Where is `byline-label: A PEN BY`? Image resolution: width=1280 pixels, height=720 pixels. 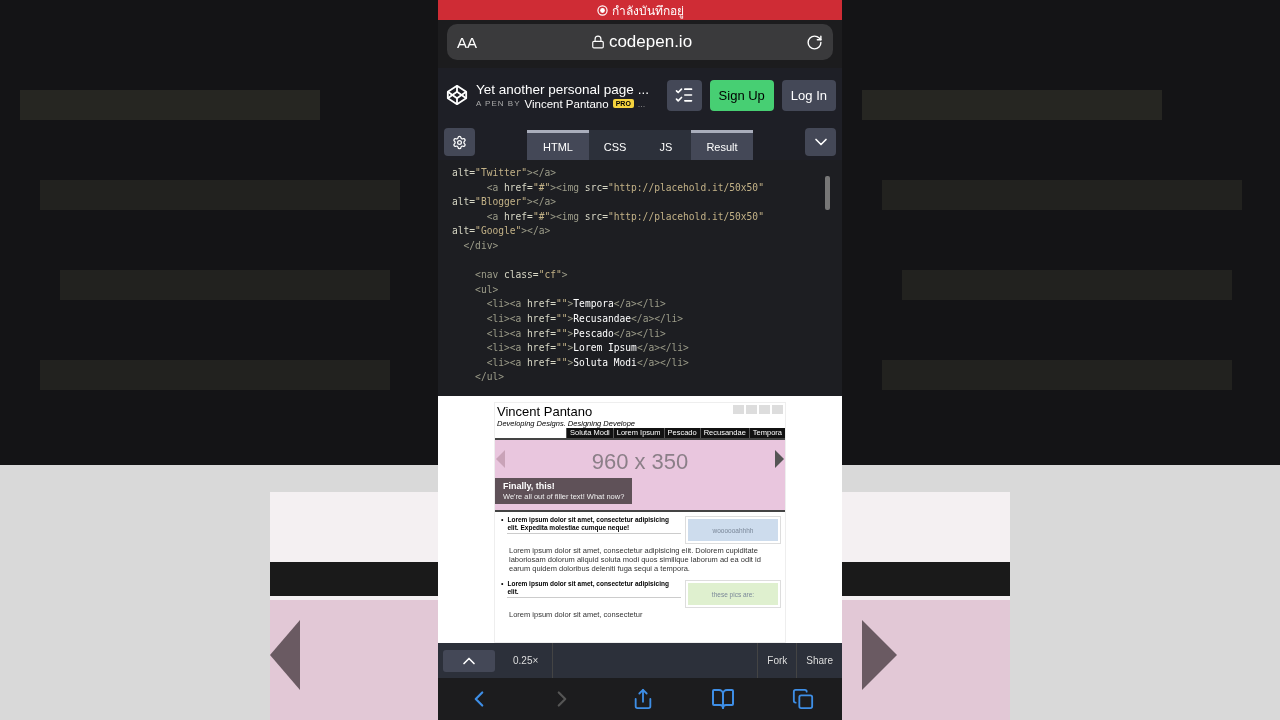
byline-label: A PEN BY is located at coordinates (498, 103).